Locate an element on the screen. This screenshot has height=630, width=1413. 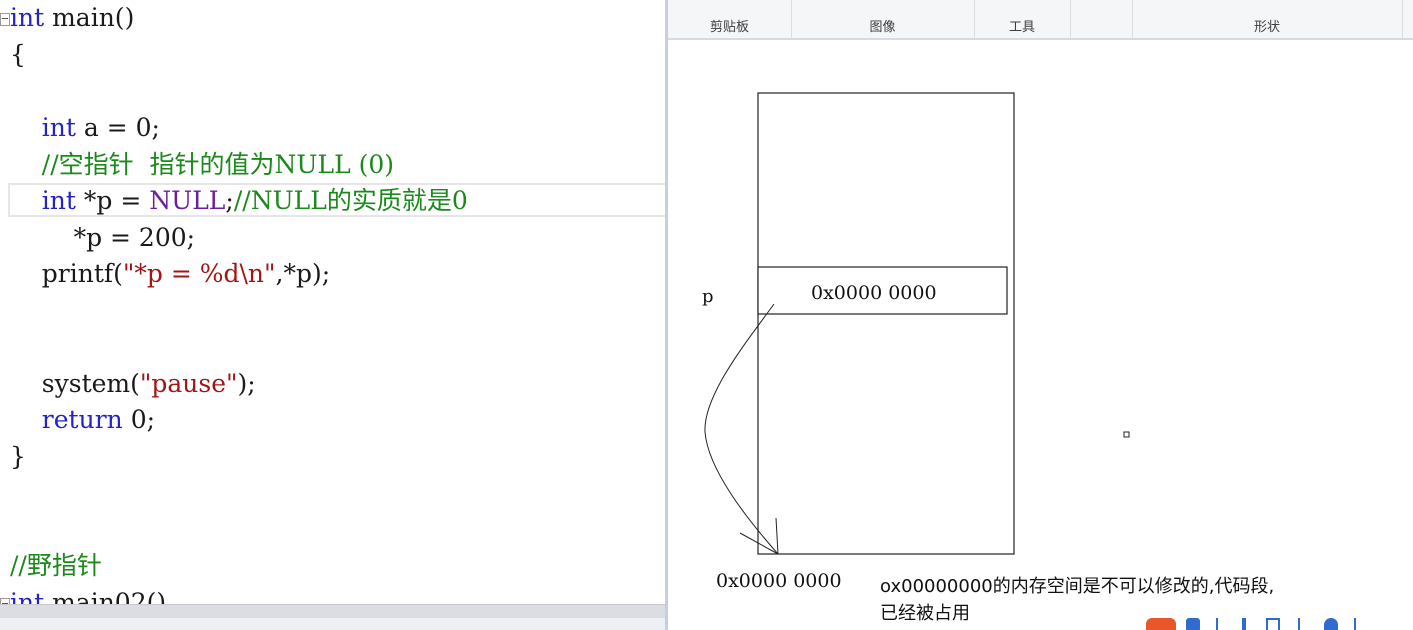
annotation-line-1: ox00000000的内存空间是不可以修改的,代码段, is located at coordinates (1077, 586).